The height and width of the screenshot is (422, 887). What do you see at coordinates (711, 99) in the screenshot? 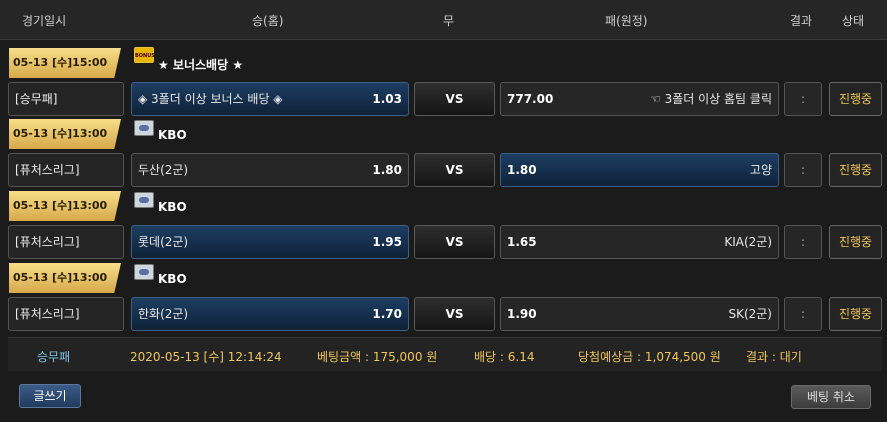
I see `away-team: ☜ 3폴더 이상 홈팀 클릭` at bounding box center [711, 99].